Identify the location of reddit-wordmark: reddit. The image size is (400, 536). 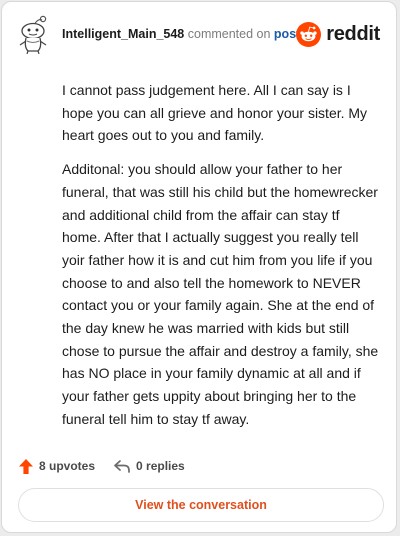
(353, 34).